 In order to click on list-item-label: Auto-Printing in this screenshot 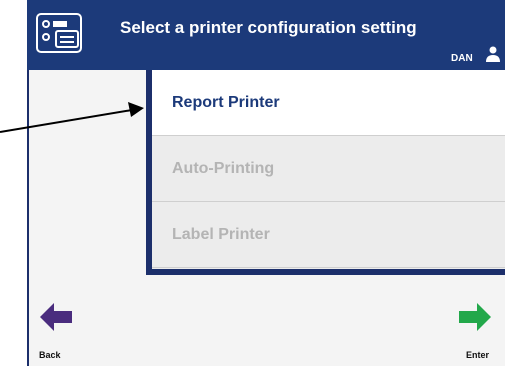, I will do `click(223, 168)`.